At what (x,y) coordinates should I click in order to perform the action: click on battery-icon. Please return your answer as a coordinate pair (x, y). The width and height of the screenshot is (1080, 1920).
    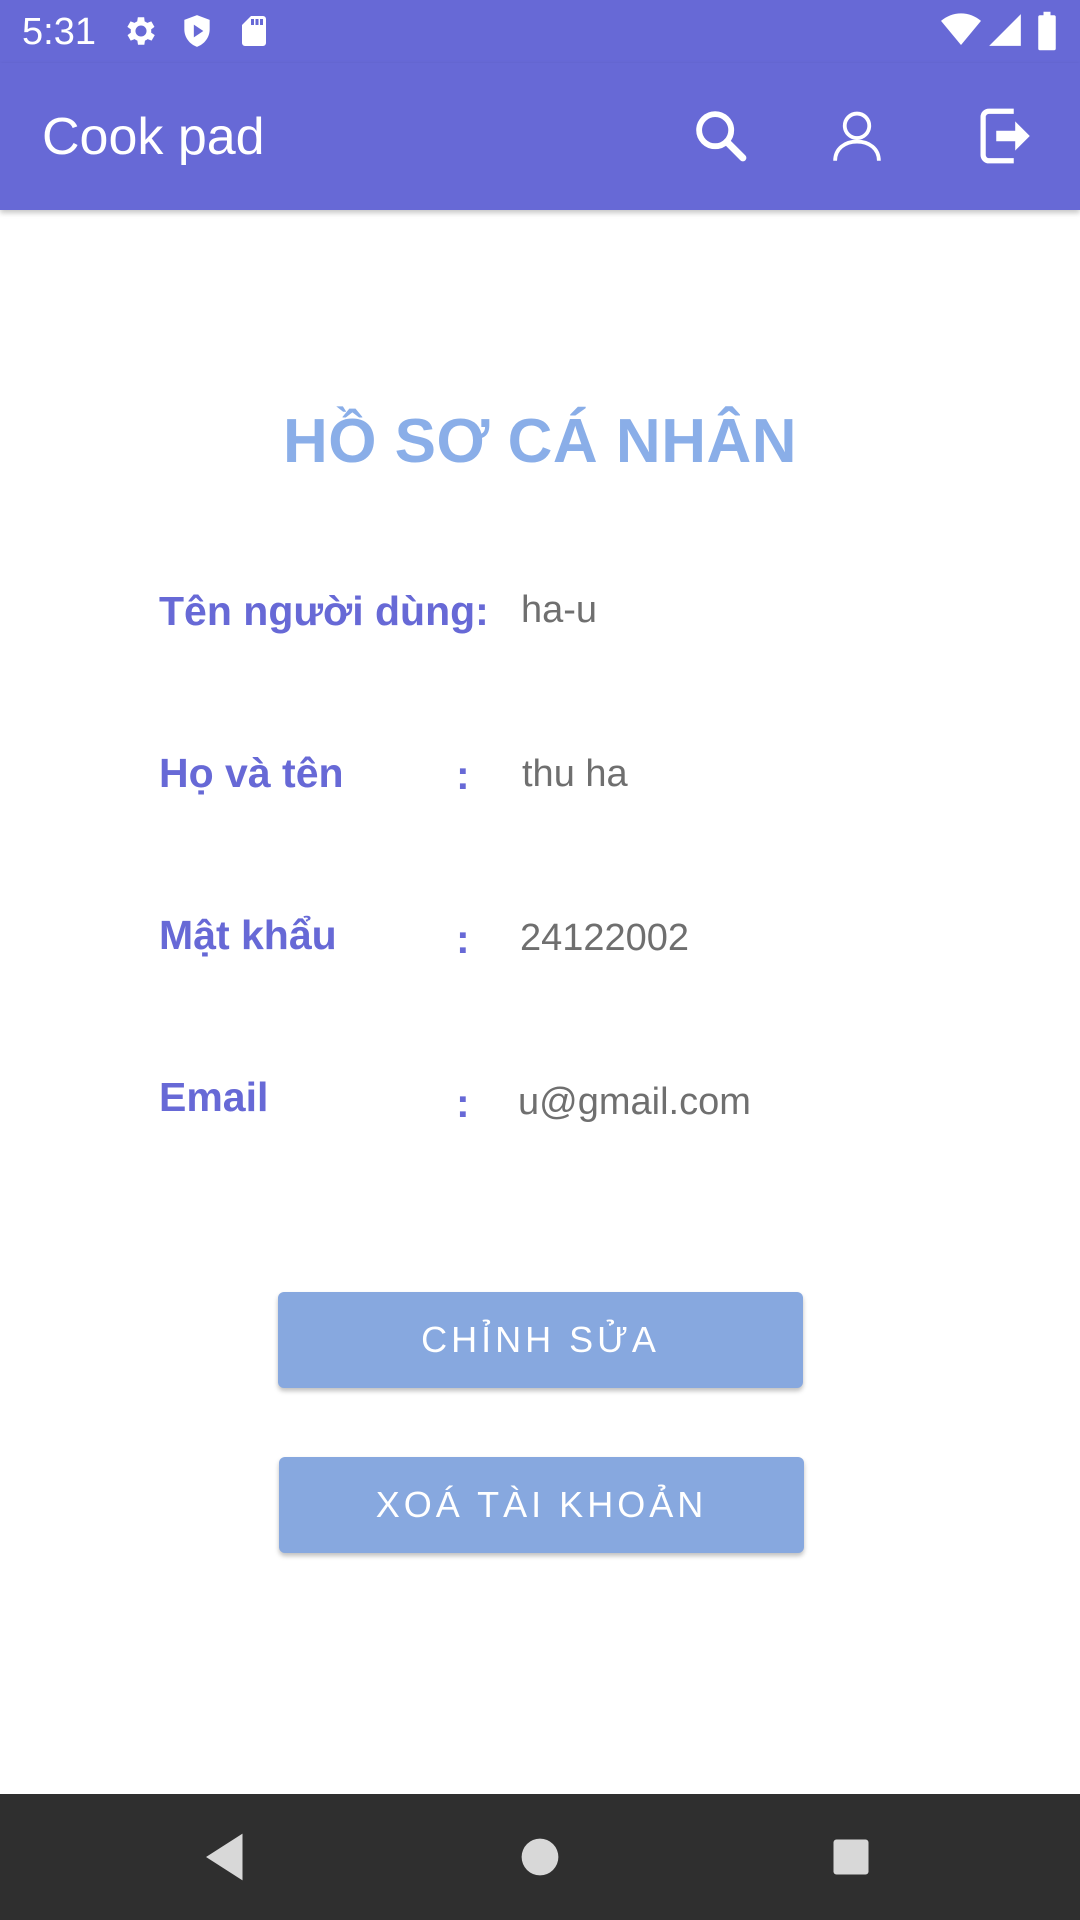
    Looking at the image, I should click on (1047, 33).